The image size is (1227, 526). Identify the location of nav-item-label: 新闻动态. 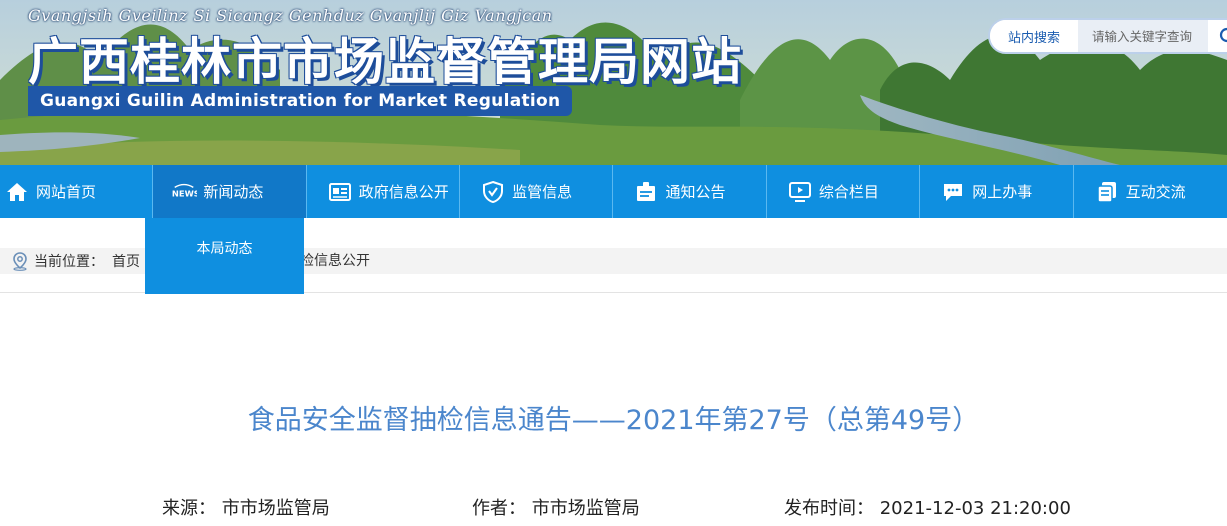
(233, 192).